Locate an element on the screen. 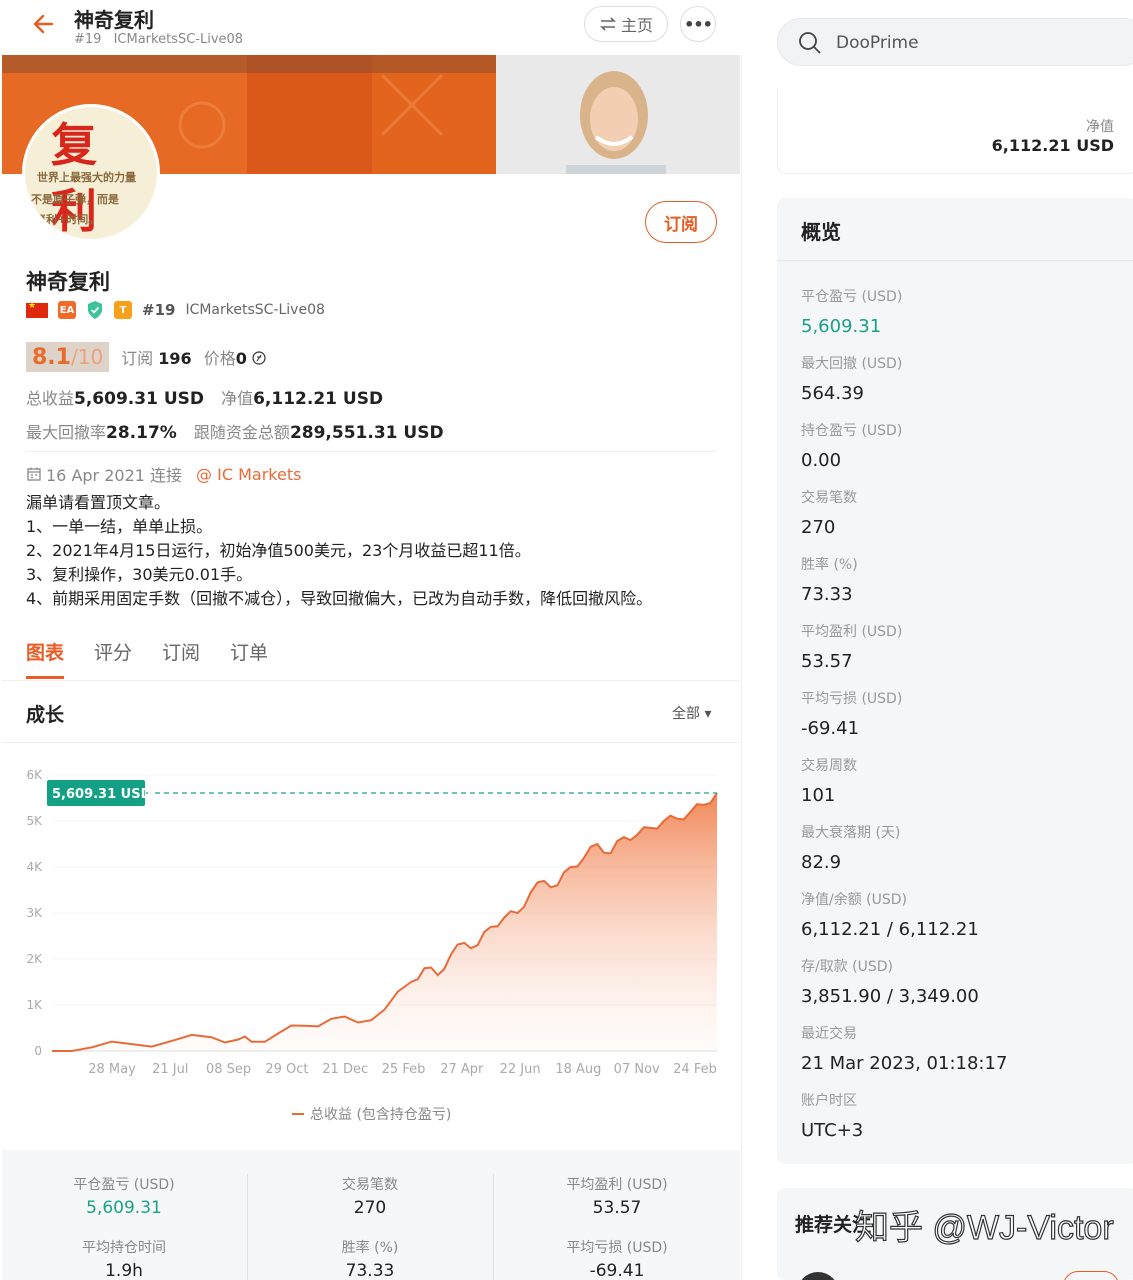 Image resolution: width=1133 pixels, height=1280 pixels. overview-item: 持仓盈亏 (USD) 0.00 is located at coordinates (851, 445).